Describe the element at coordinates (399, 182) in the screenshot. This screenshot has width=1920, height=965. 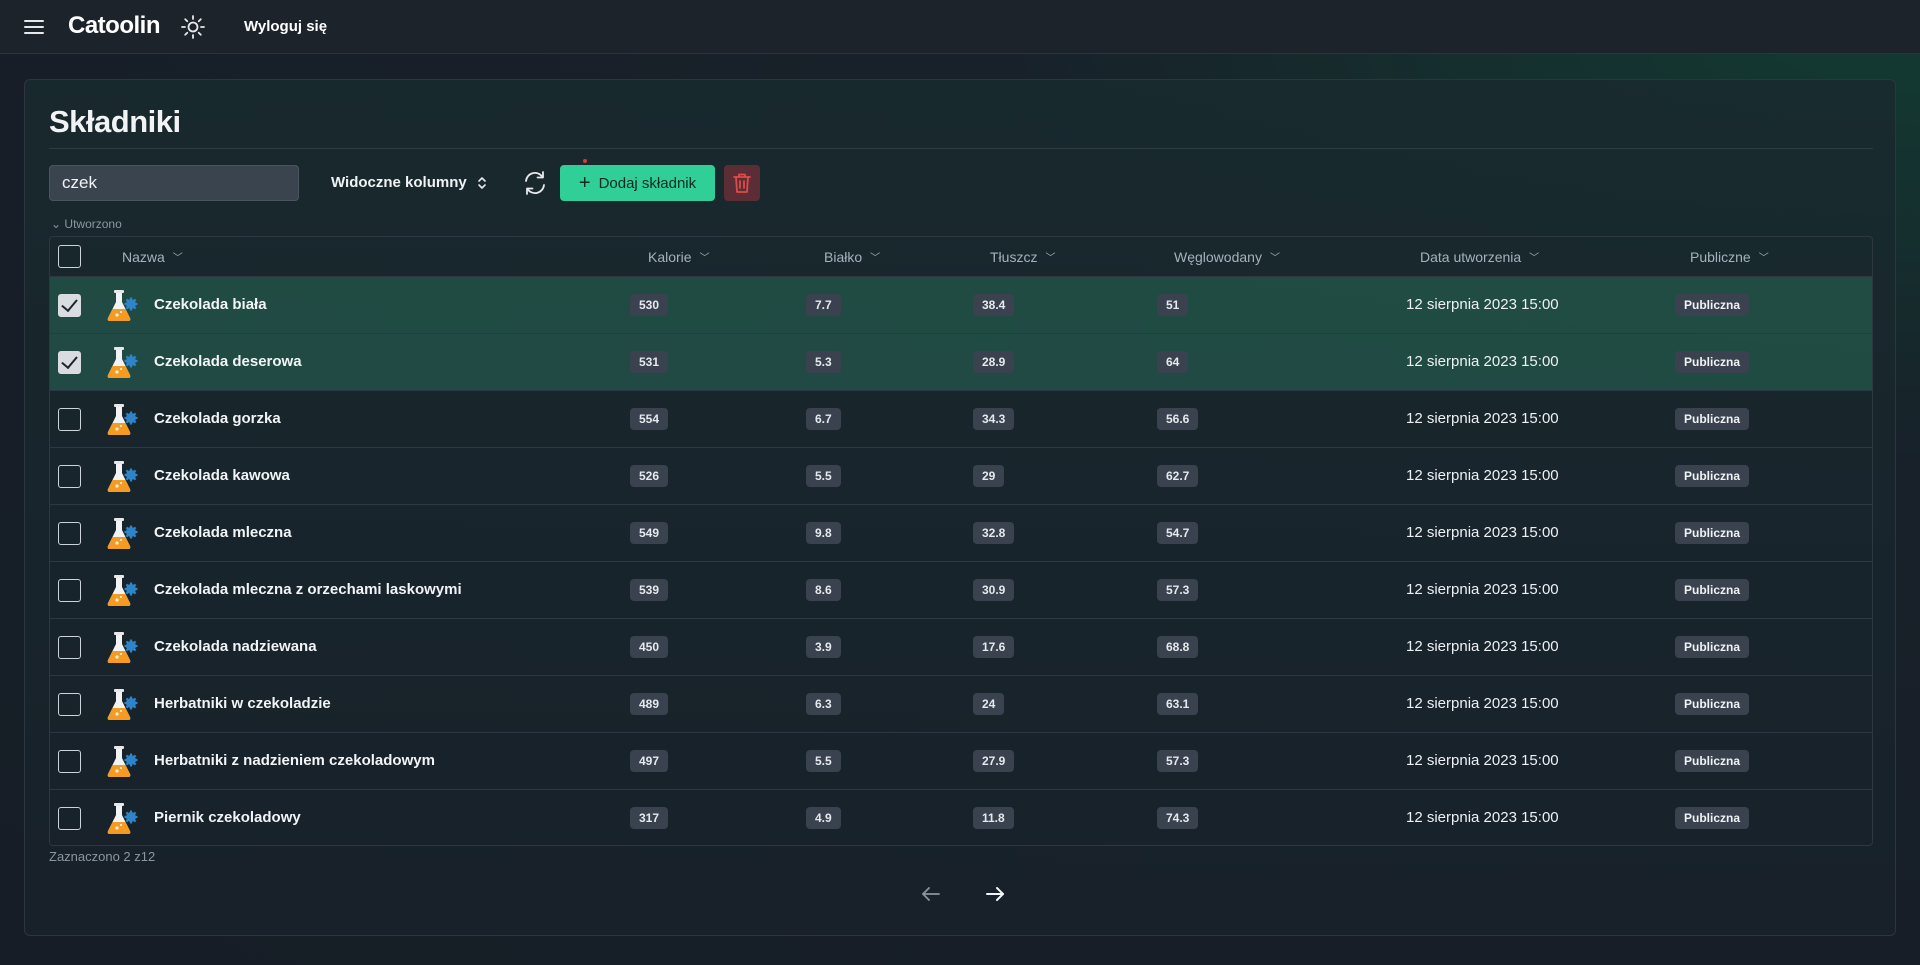
I see `visible-columns-label: Widoczne kolumny` at that location.